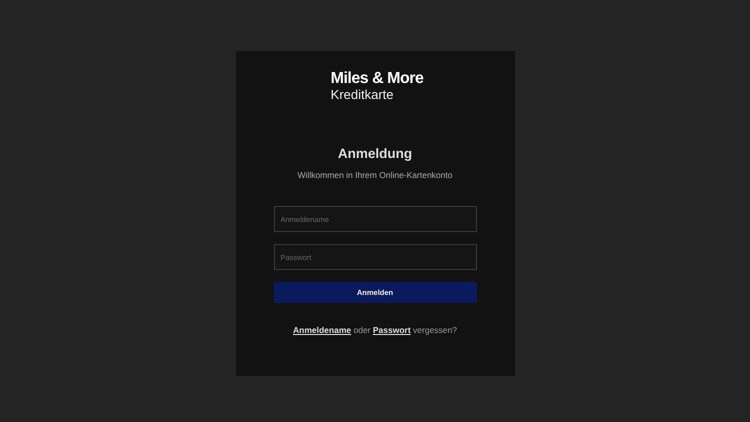  Describe the element at coordinates (322, 330) in the screenshot. I see `forgot-link: Anmeldename` at that location.